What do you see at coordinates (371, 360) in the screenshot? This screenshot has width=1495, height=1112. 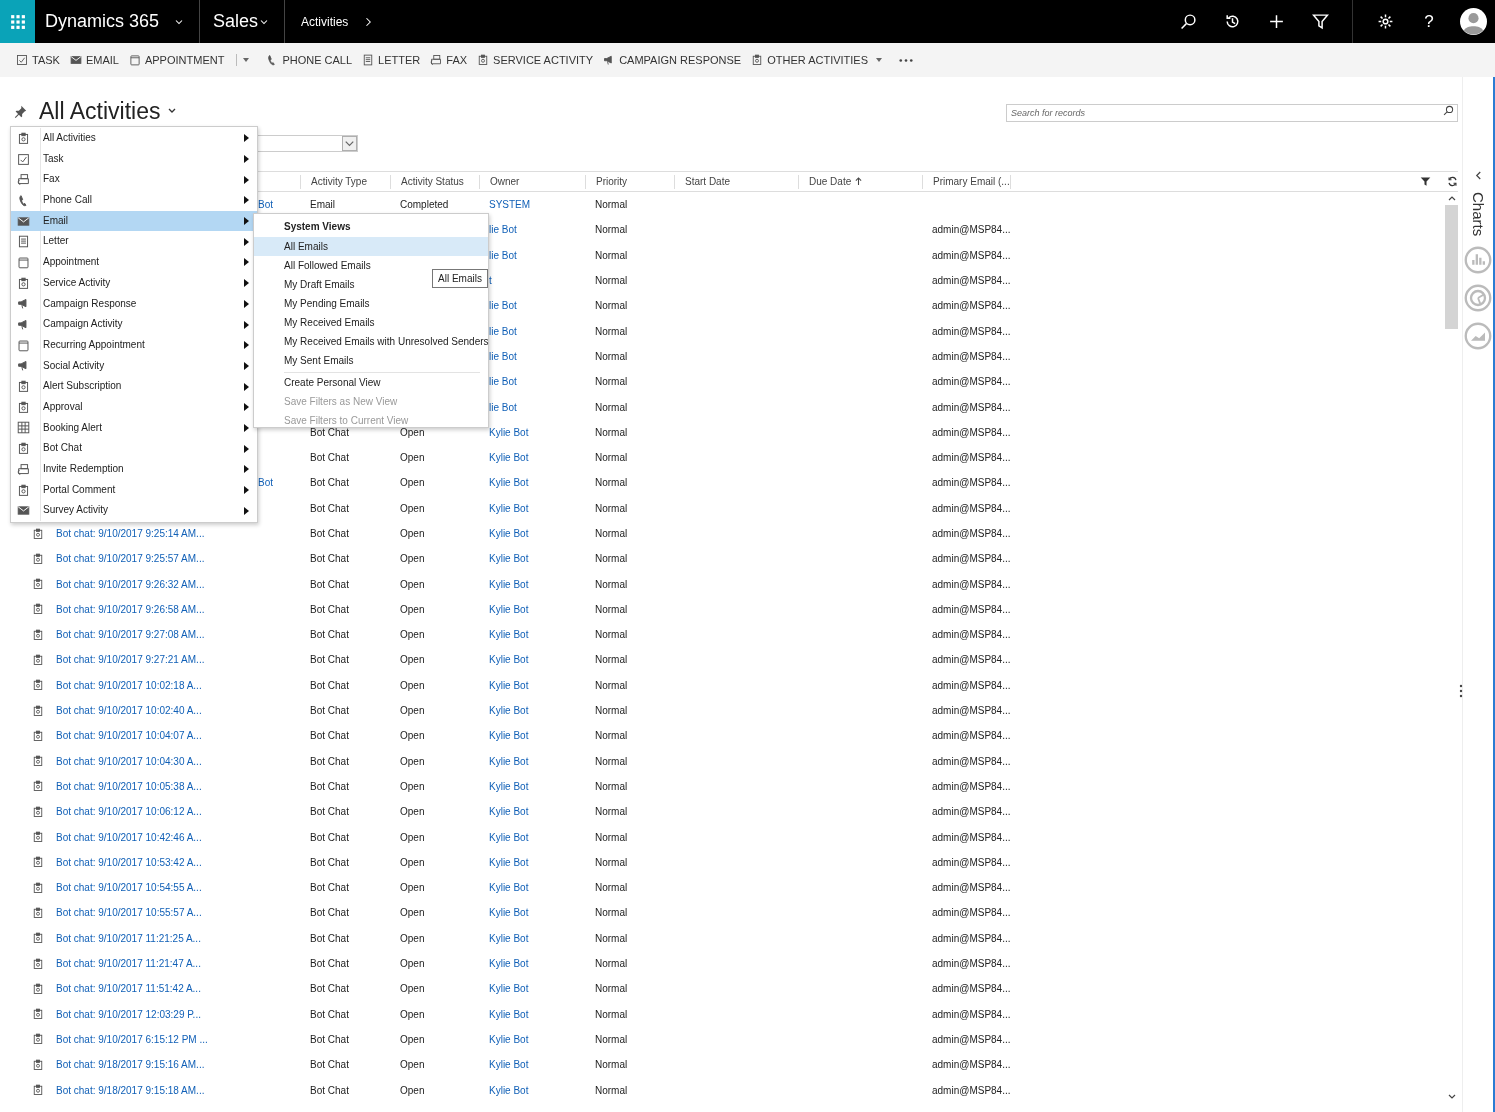 I see `submenu-item: My Sent Emails` at bounding box center [371, 360].